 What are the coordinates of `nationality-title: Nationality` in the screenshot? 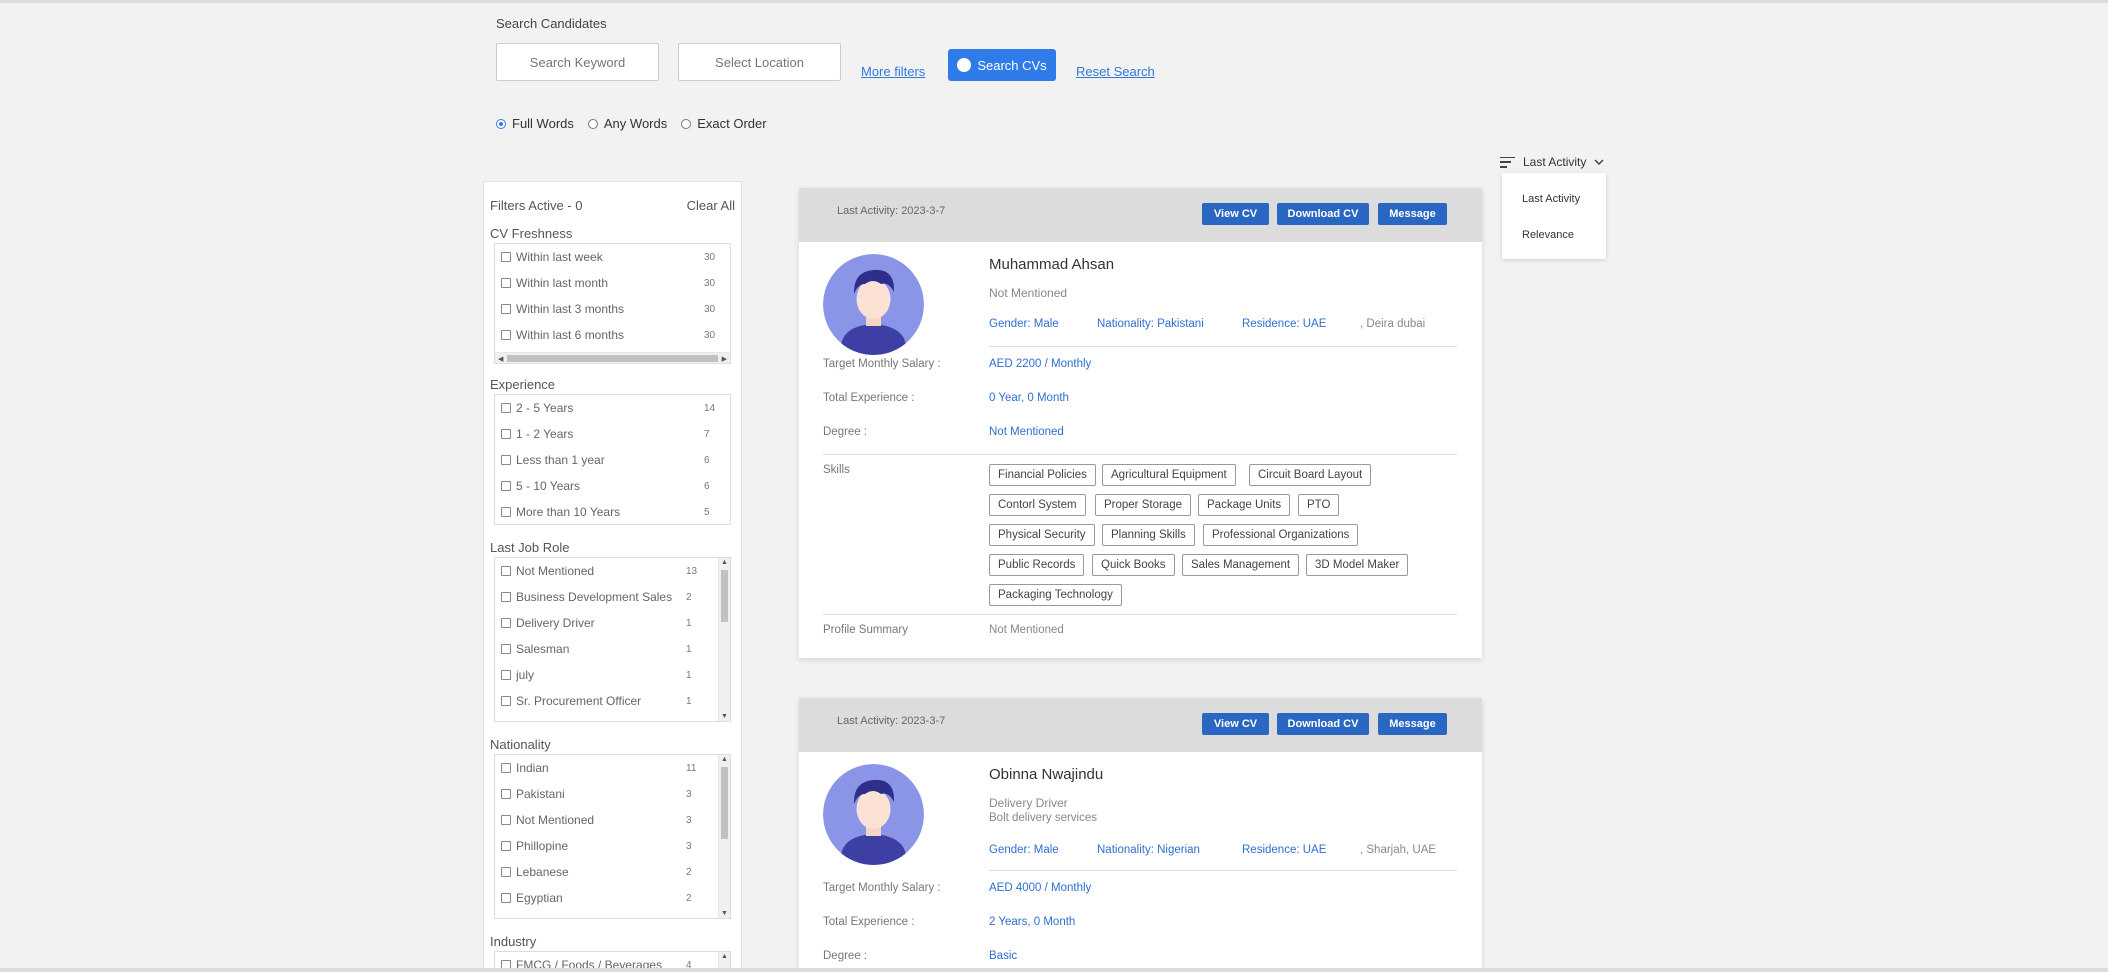 It's located at (520, 744).